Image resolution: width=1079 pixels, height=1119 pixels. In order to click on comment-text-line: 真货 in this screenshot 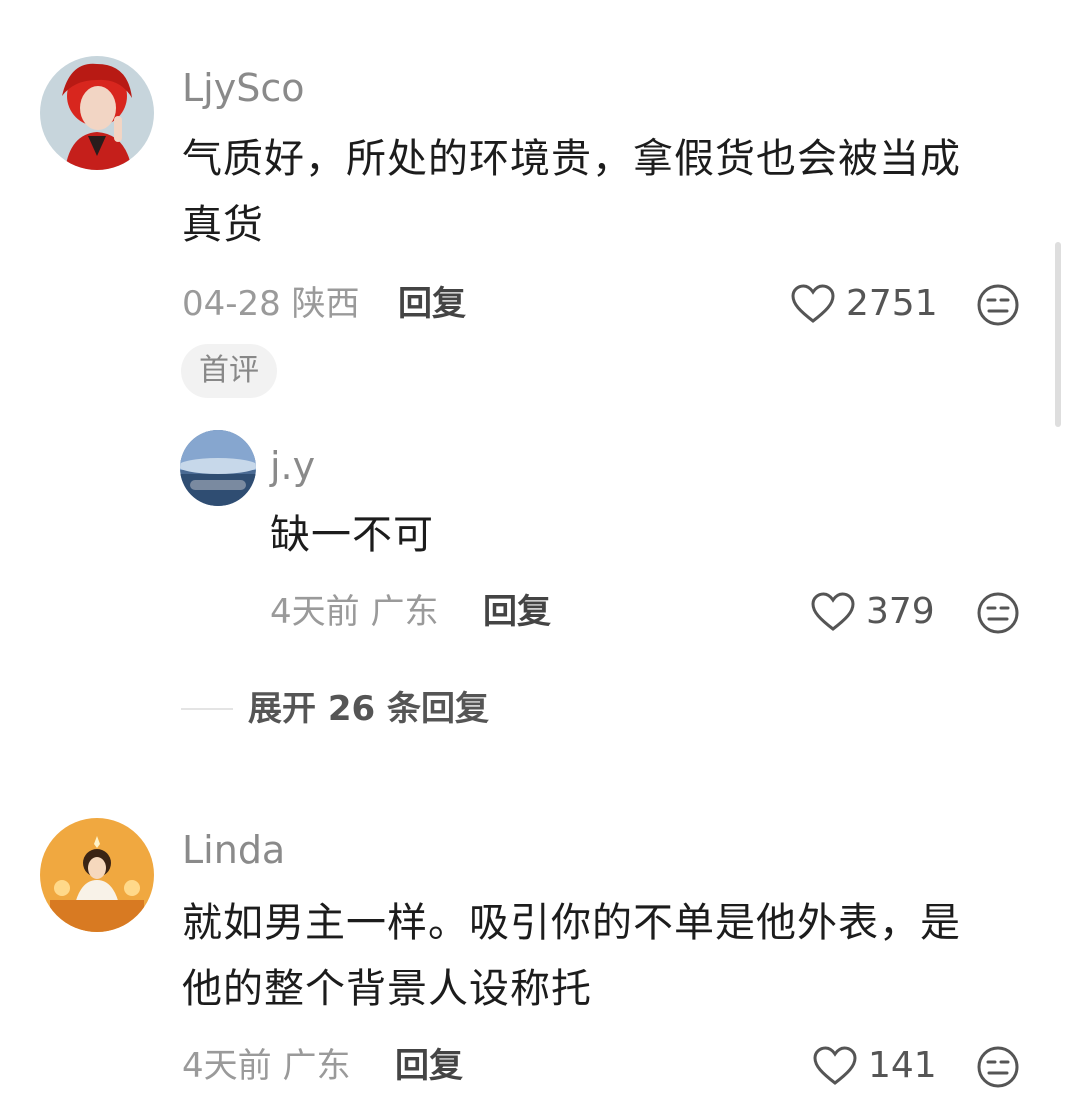, I will do `click(223, 225)`.